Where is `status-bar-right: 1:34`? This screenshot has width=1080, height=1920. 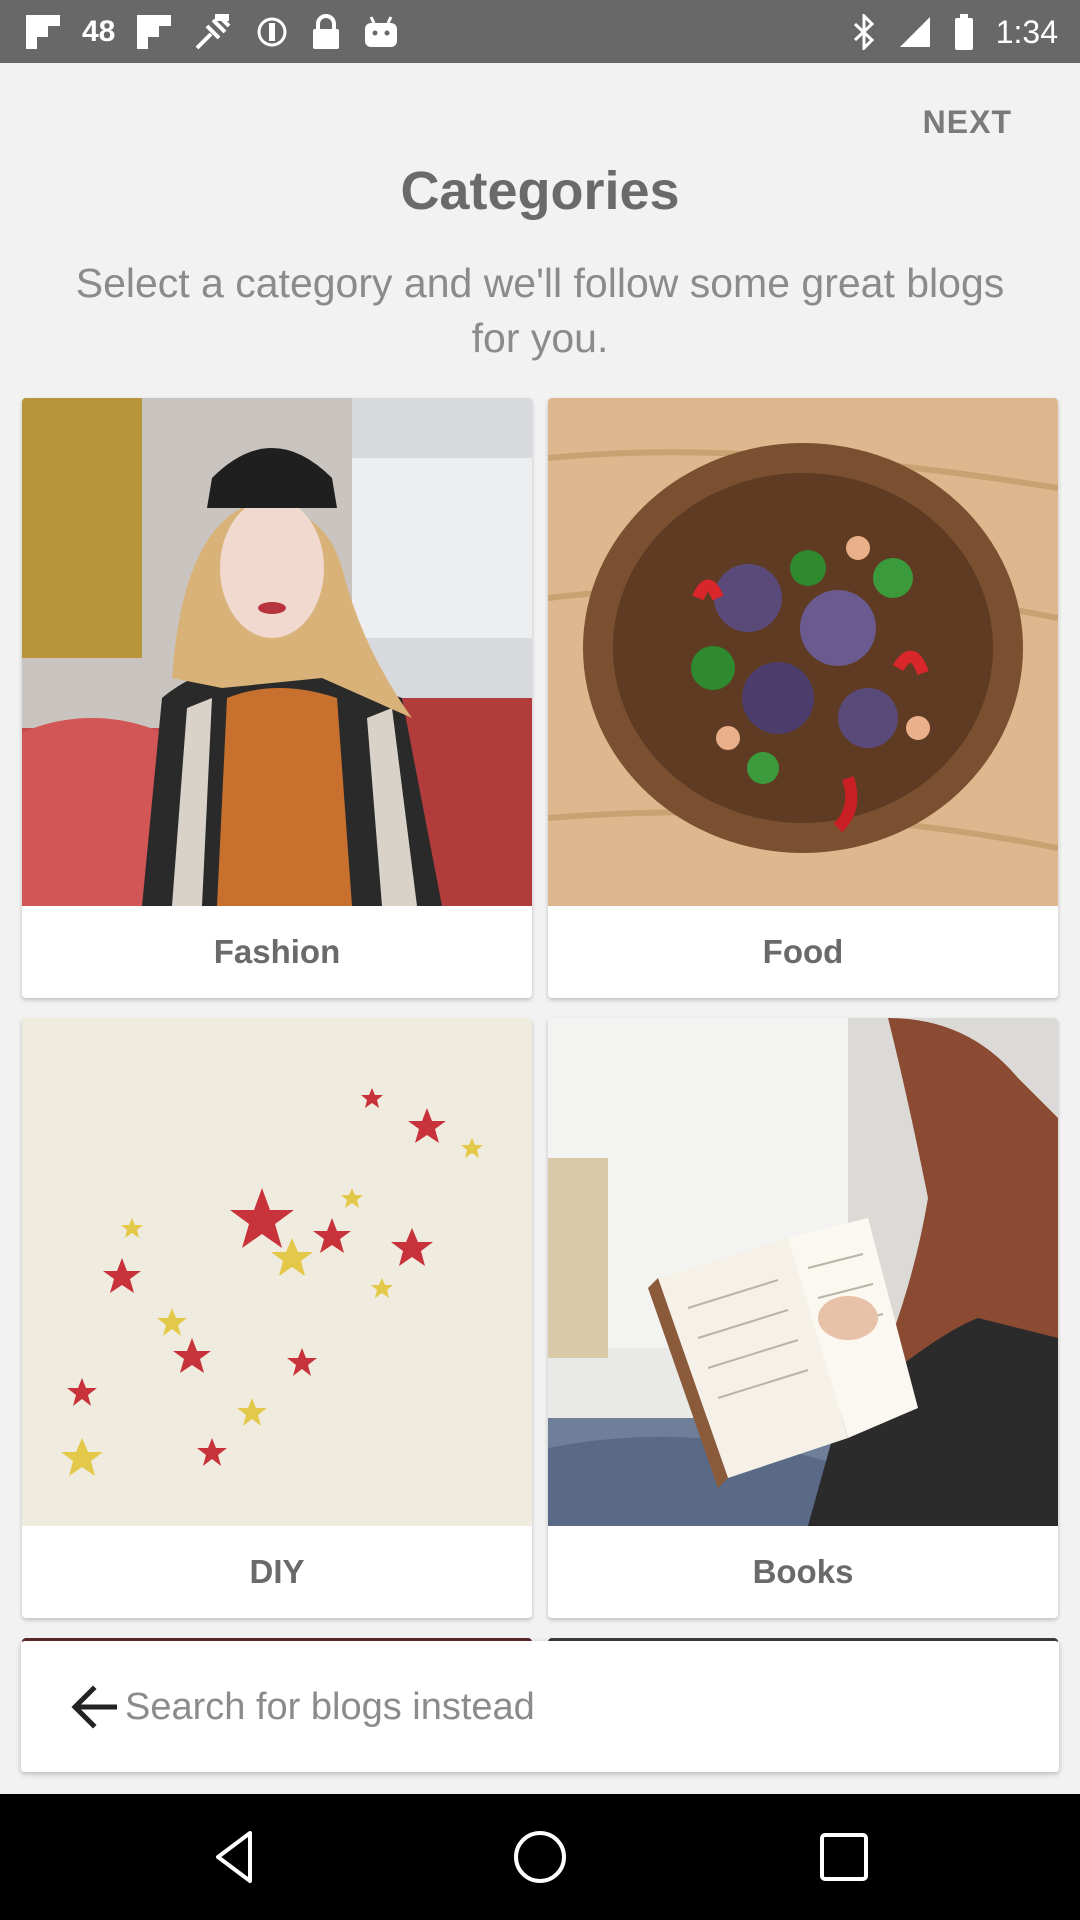
status-bar-right: 1:34 is located at coordinates (955, 32).